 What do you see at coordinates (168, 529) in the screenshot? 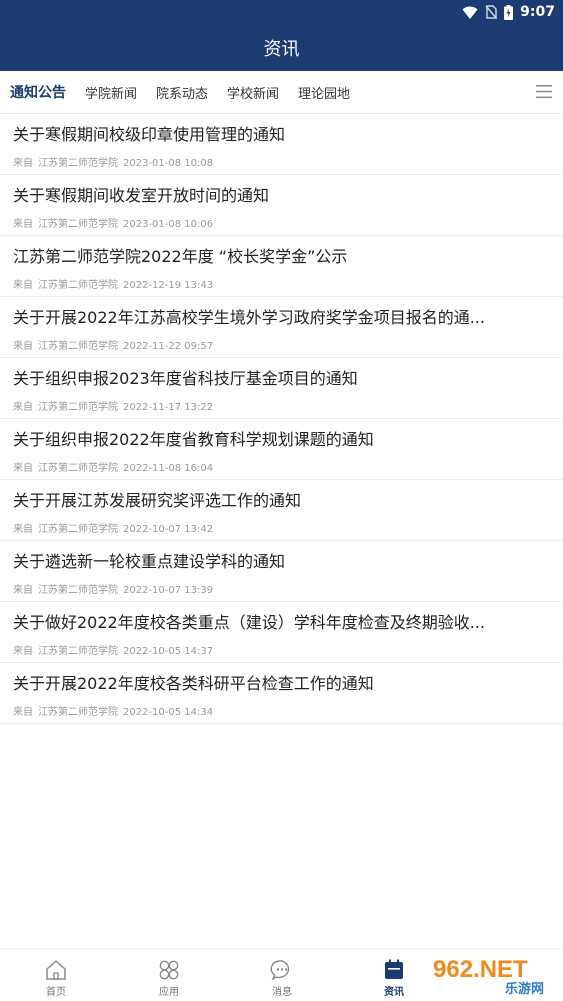
I see `news-time: 2022-10-07 13:42` at bounding box center [168, 529].